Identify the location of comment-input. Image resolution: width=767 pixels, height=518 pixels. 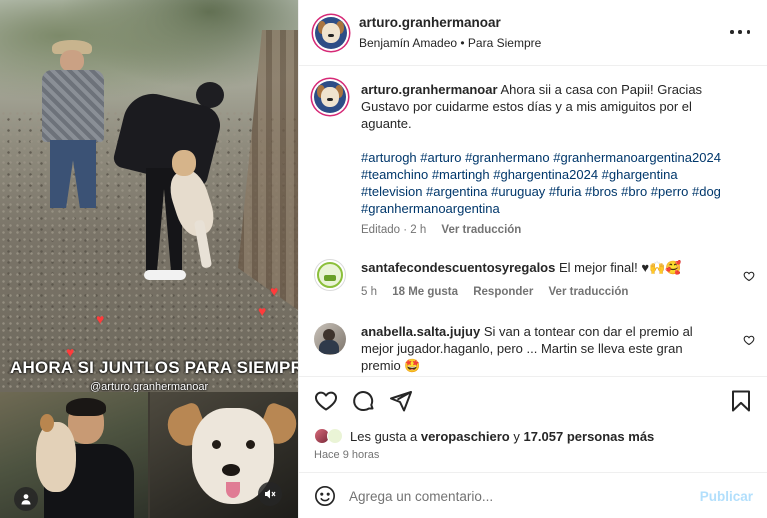
(514, 496).